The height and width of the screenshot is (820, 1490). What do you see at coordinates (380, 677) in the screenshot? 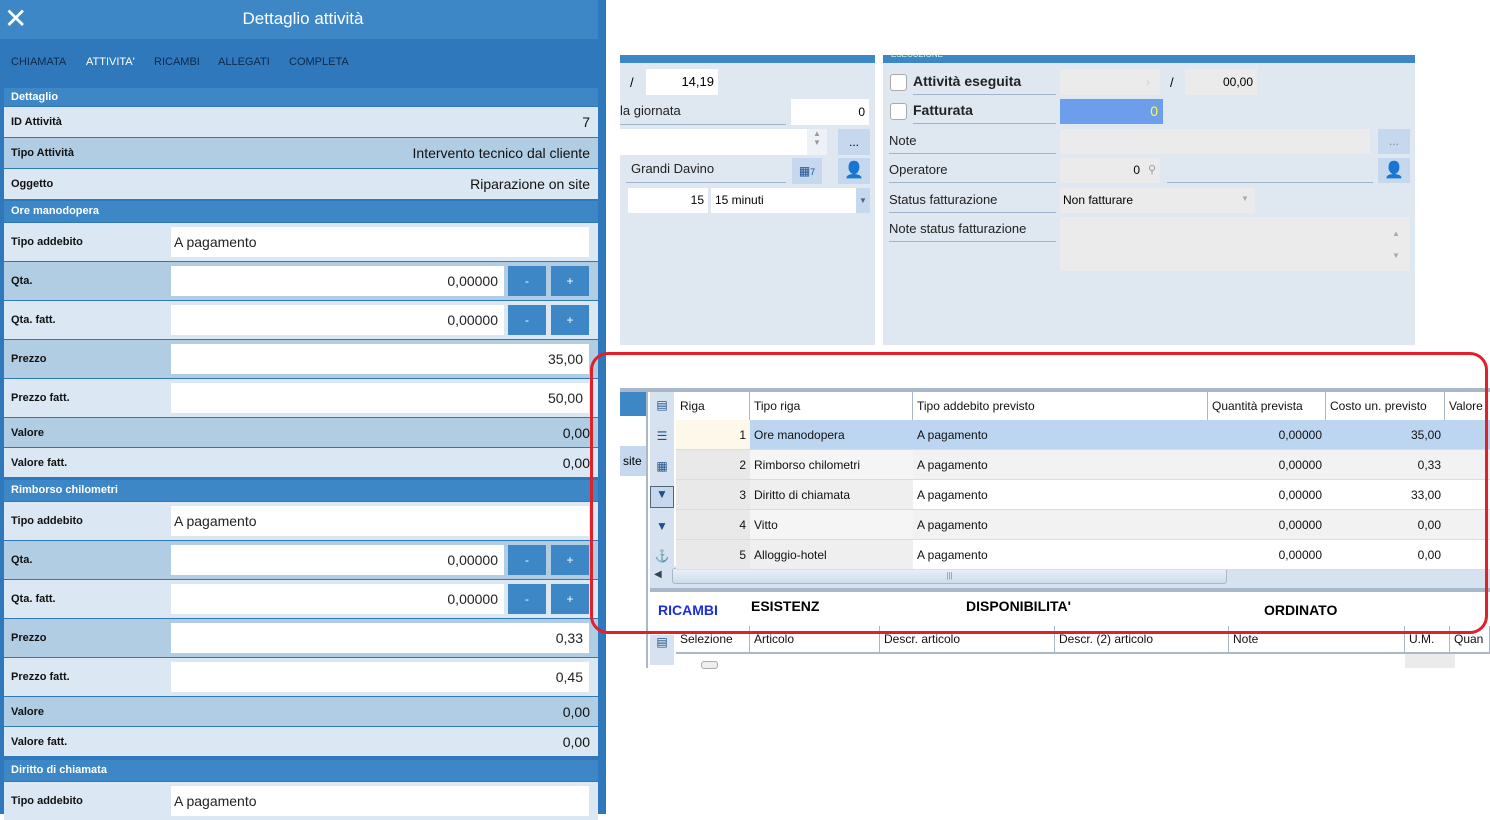
I see `prezzo-fatt-input: 0,45` at bounding box center [380, 677].